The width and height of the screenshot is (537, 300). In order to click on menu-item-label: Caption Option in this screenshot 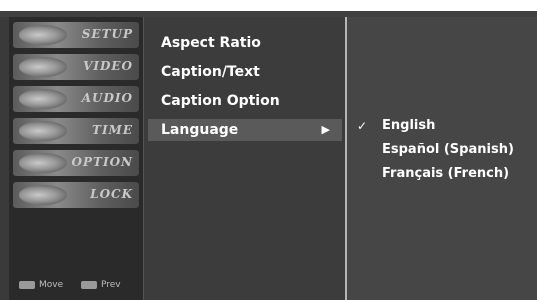, I will do `click(220, 101)`.